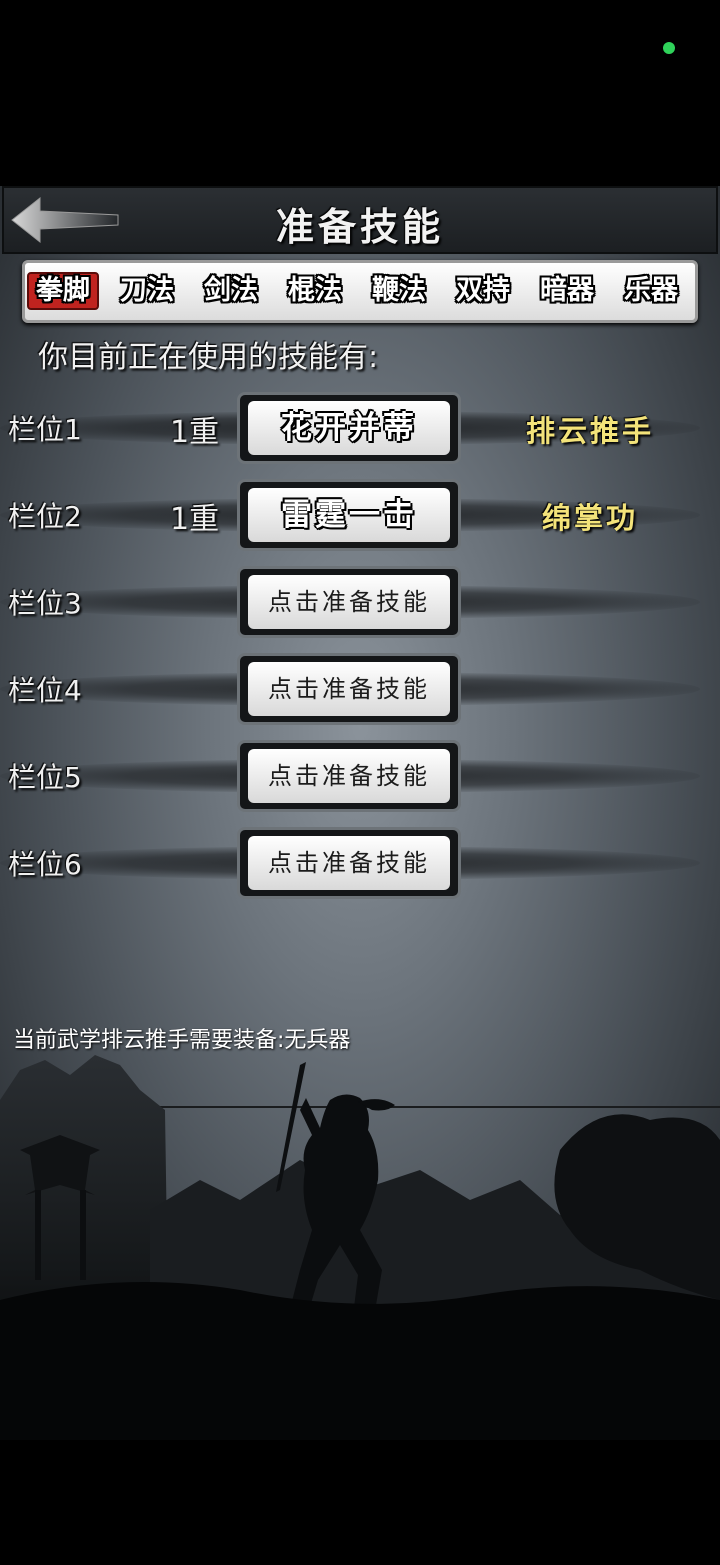 The width and height of the screenshot is (720, 1565). Describe the element at coordinates (45, 516) in the screenshot. I see `slot-label: 栏位2` at that location.